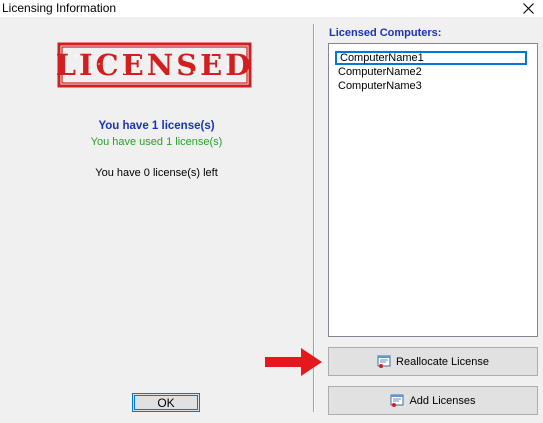 The width and height of the screenshot is (543, 423). What do you see at coordinates (156, 173) in the screenshot?
I see `license-left-text: You have 0 license(s) left` at bounding box center [156, 173].